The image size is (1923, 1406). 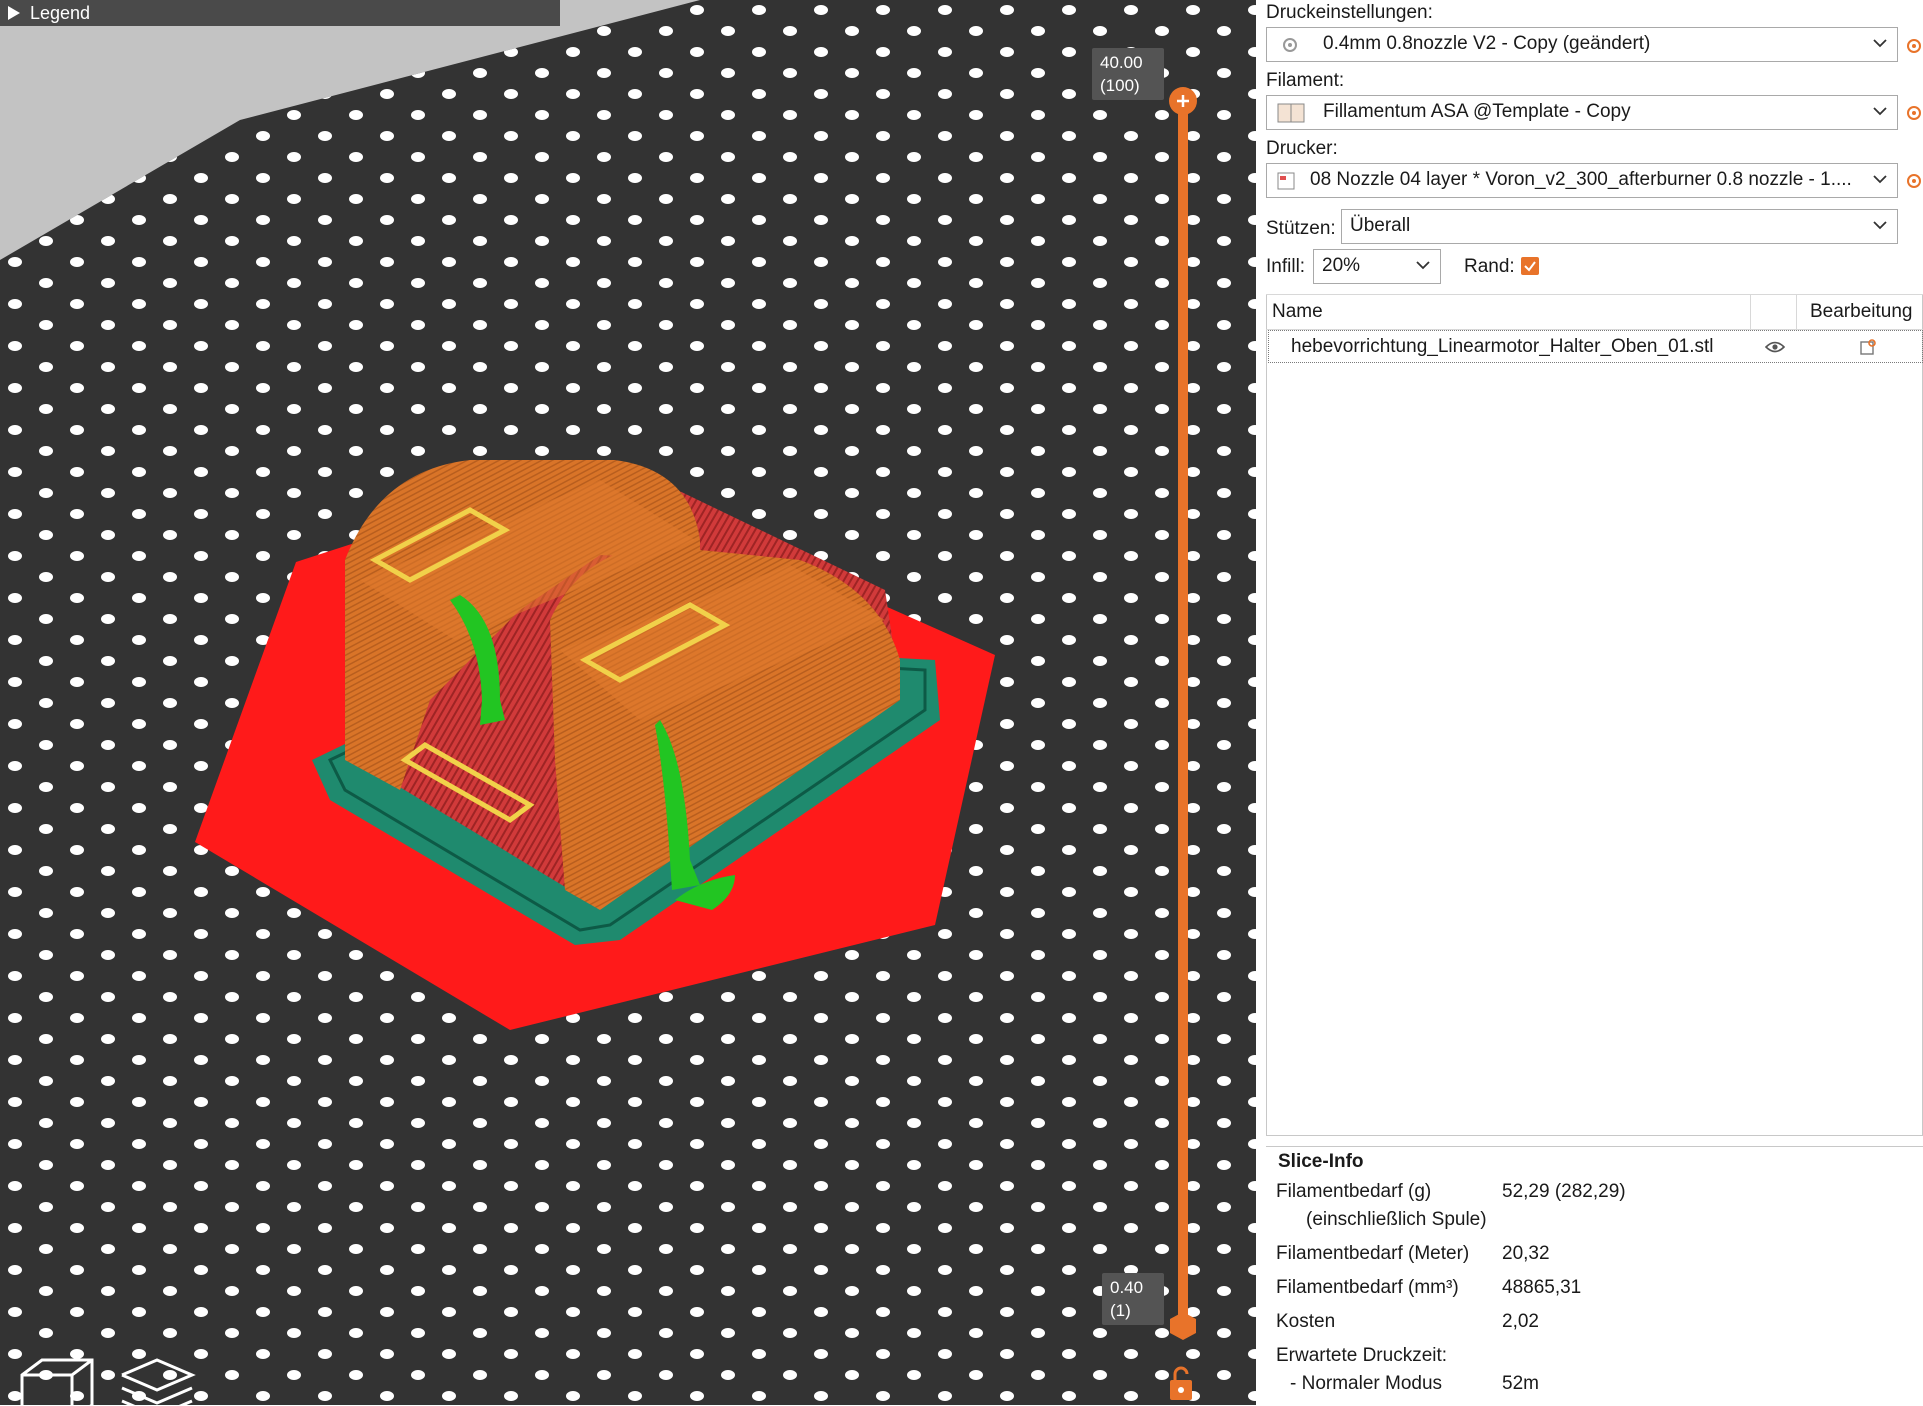 What do you see at coordinates (1520, 1383) in the screenshot?
I see `normal-mode-value: 52m` at bounding box center [1520, 1383].